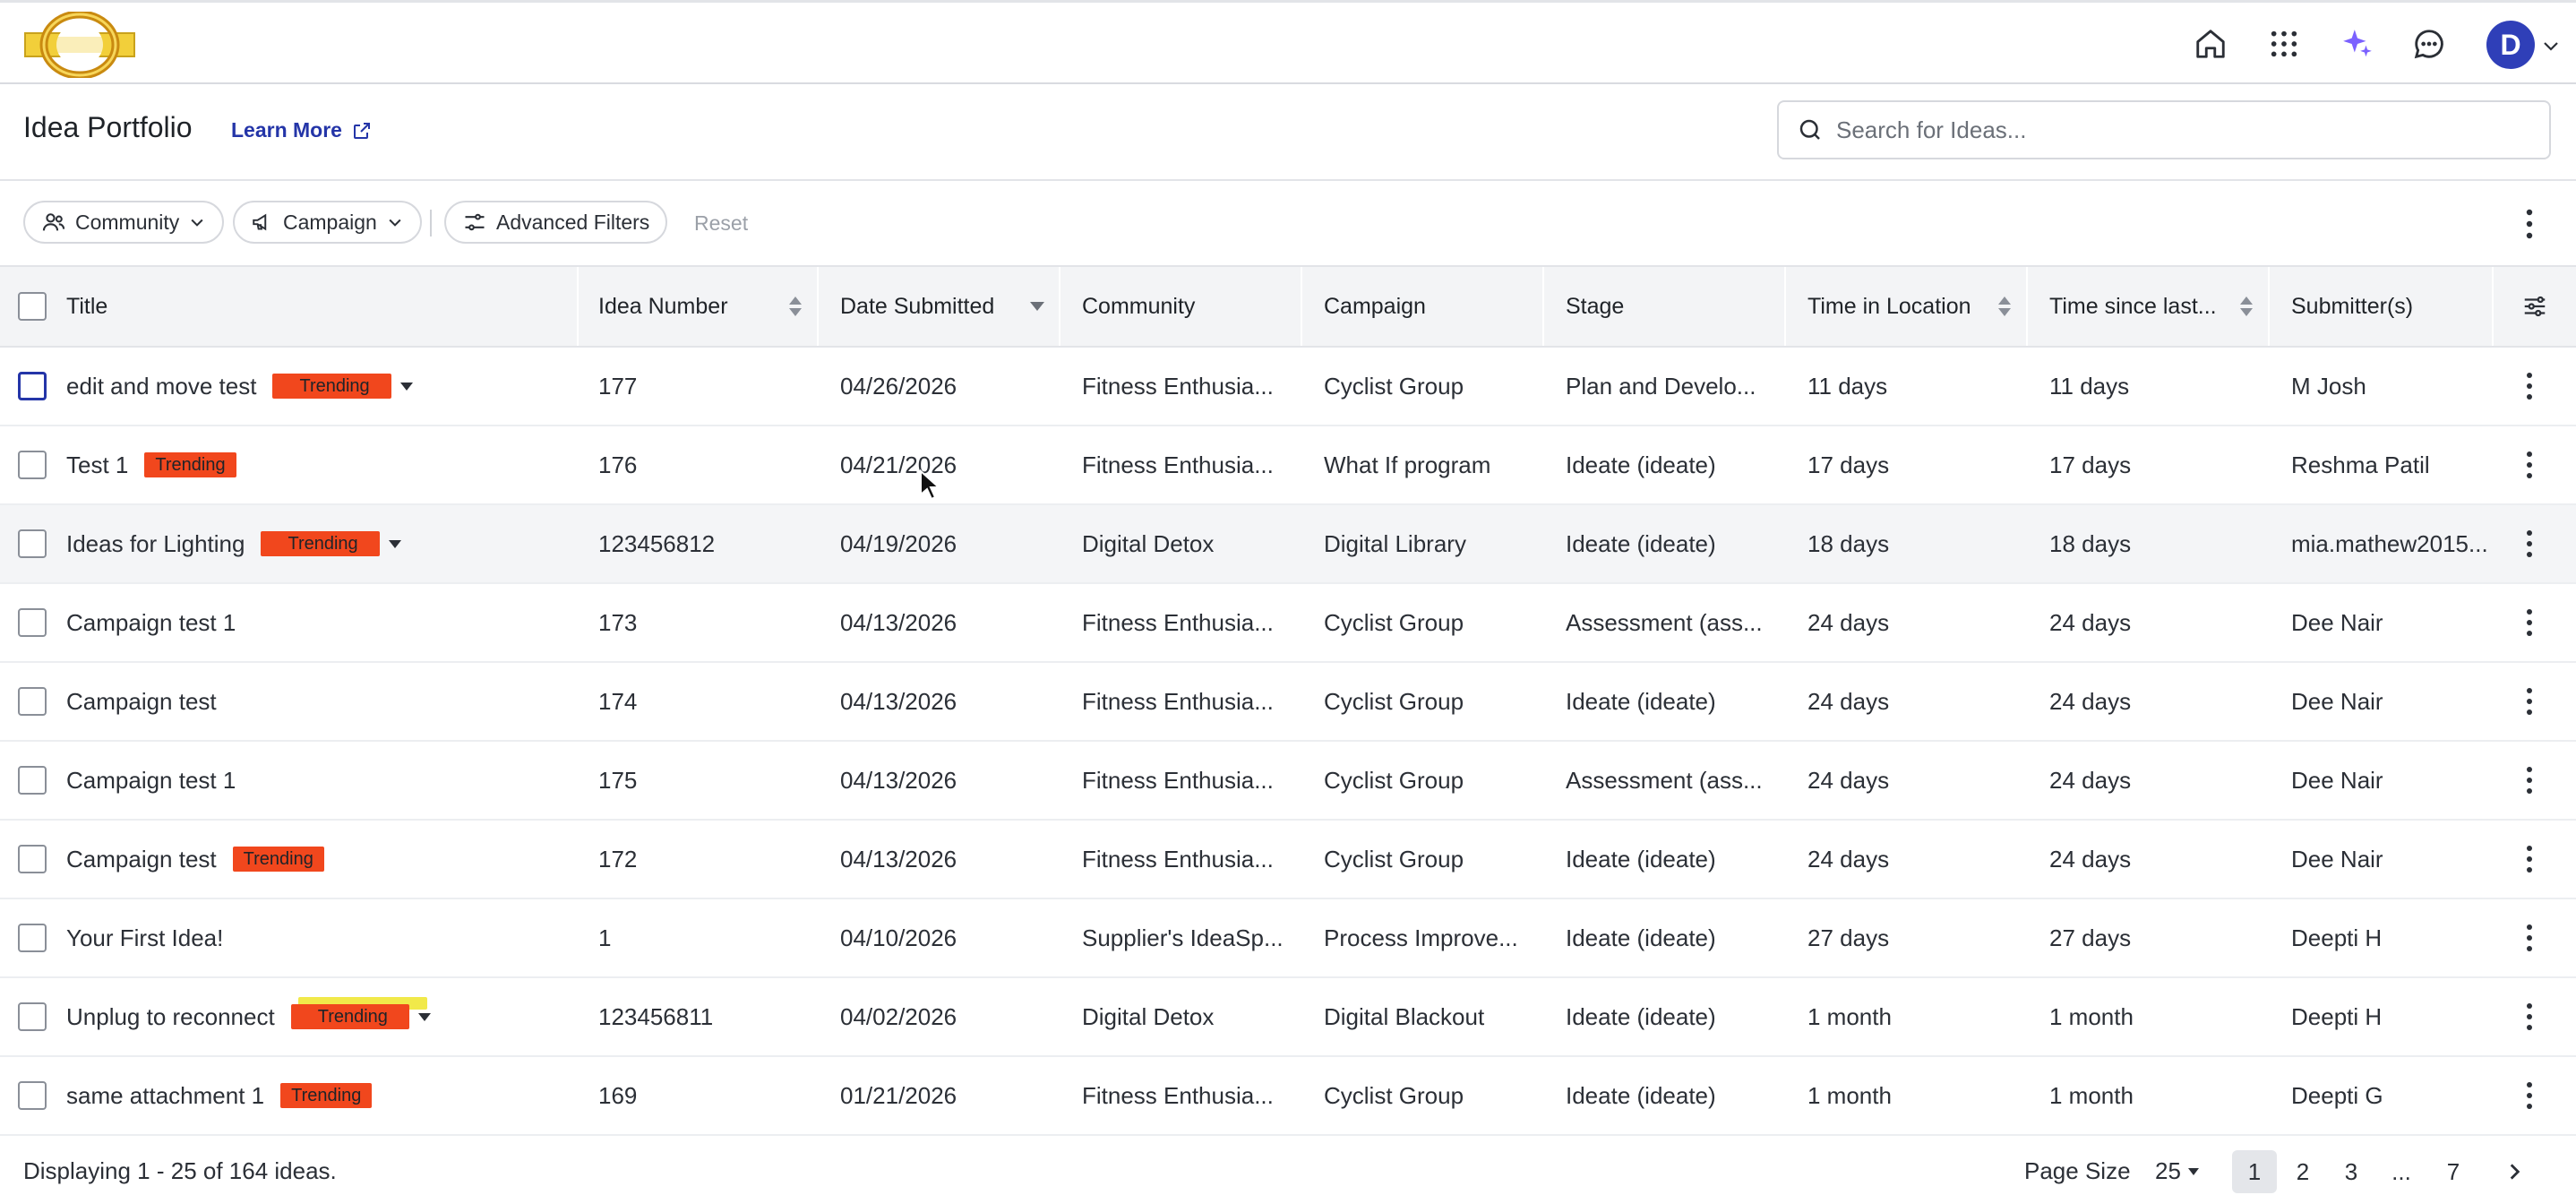 This screenshot has height=1195, width=2576. I want to click on column-date-submitted: Date Submitted, so click(939, 306).